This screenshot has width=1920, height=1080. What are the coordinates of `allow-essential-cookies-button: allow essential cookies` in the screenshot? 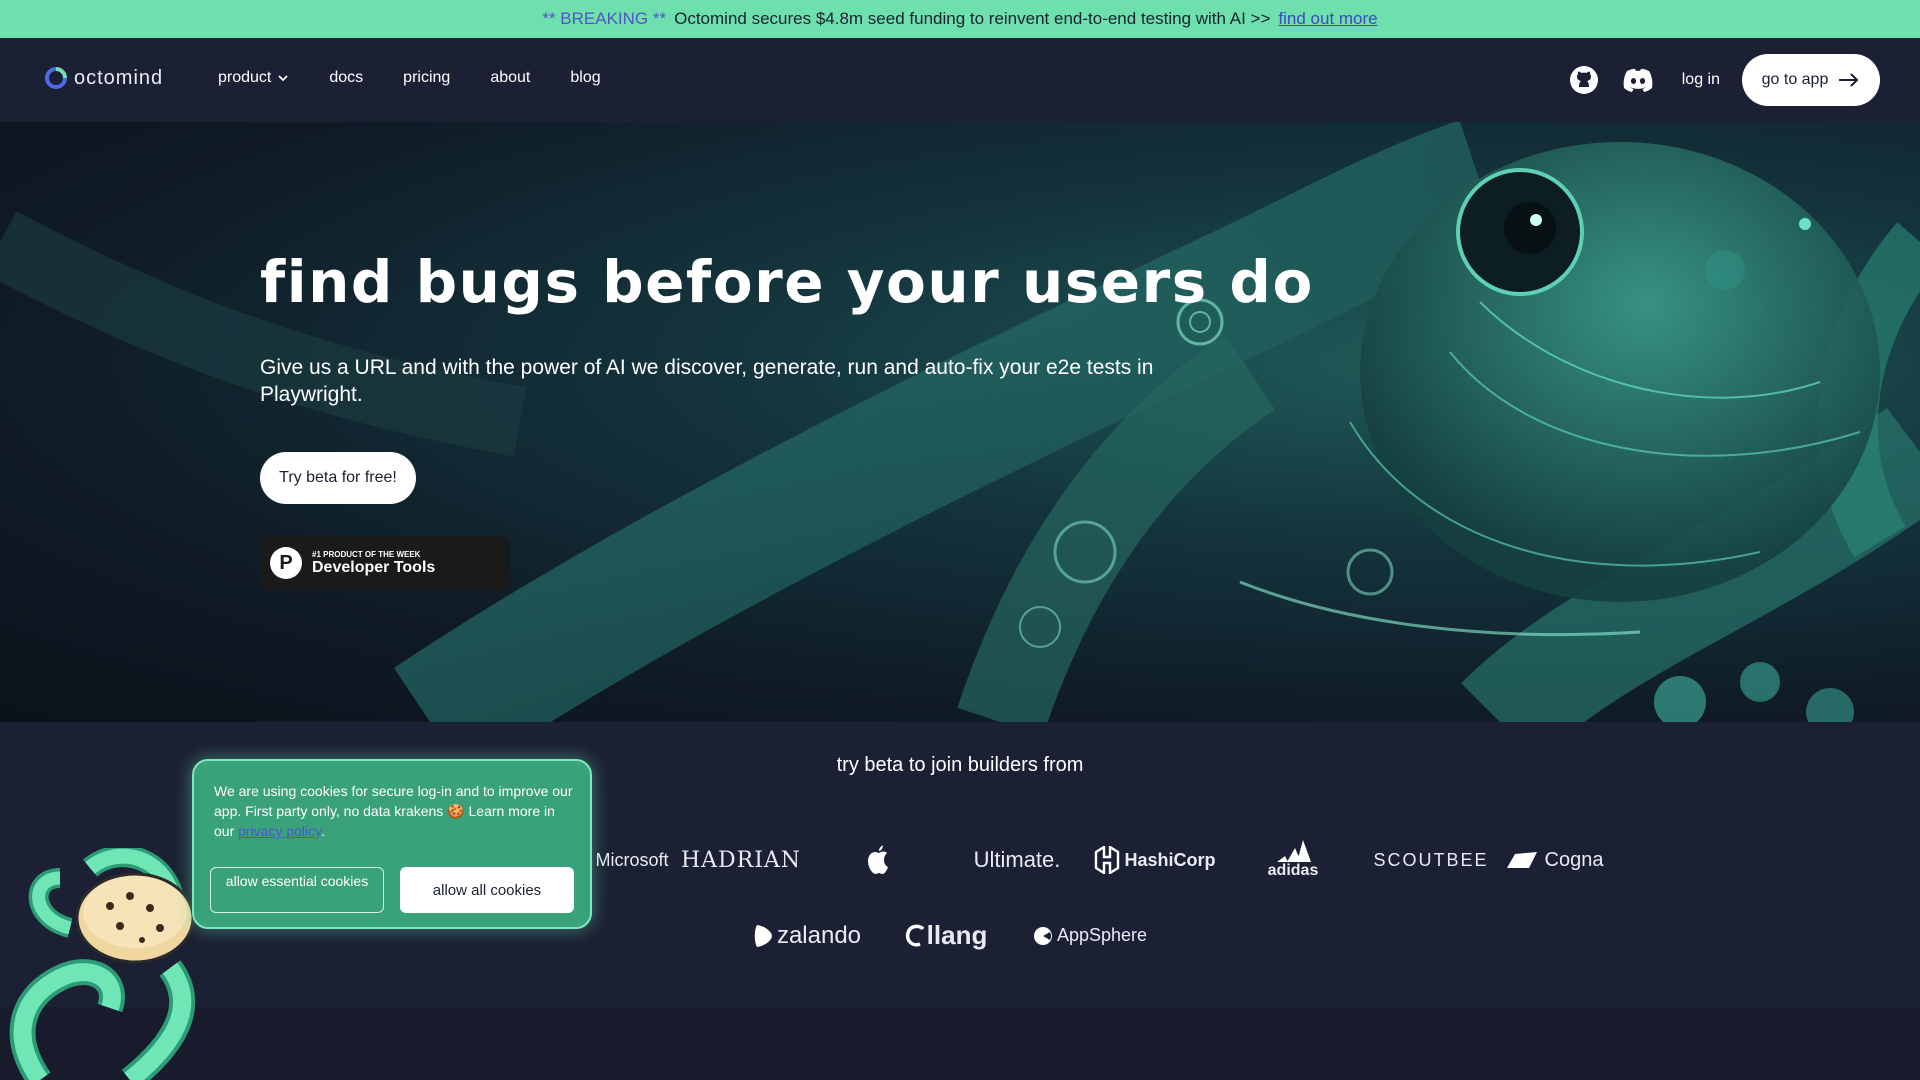 It's located at (297, 890).